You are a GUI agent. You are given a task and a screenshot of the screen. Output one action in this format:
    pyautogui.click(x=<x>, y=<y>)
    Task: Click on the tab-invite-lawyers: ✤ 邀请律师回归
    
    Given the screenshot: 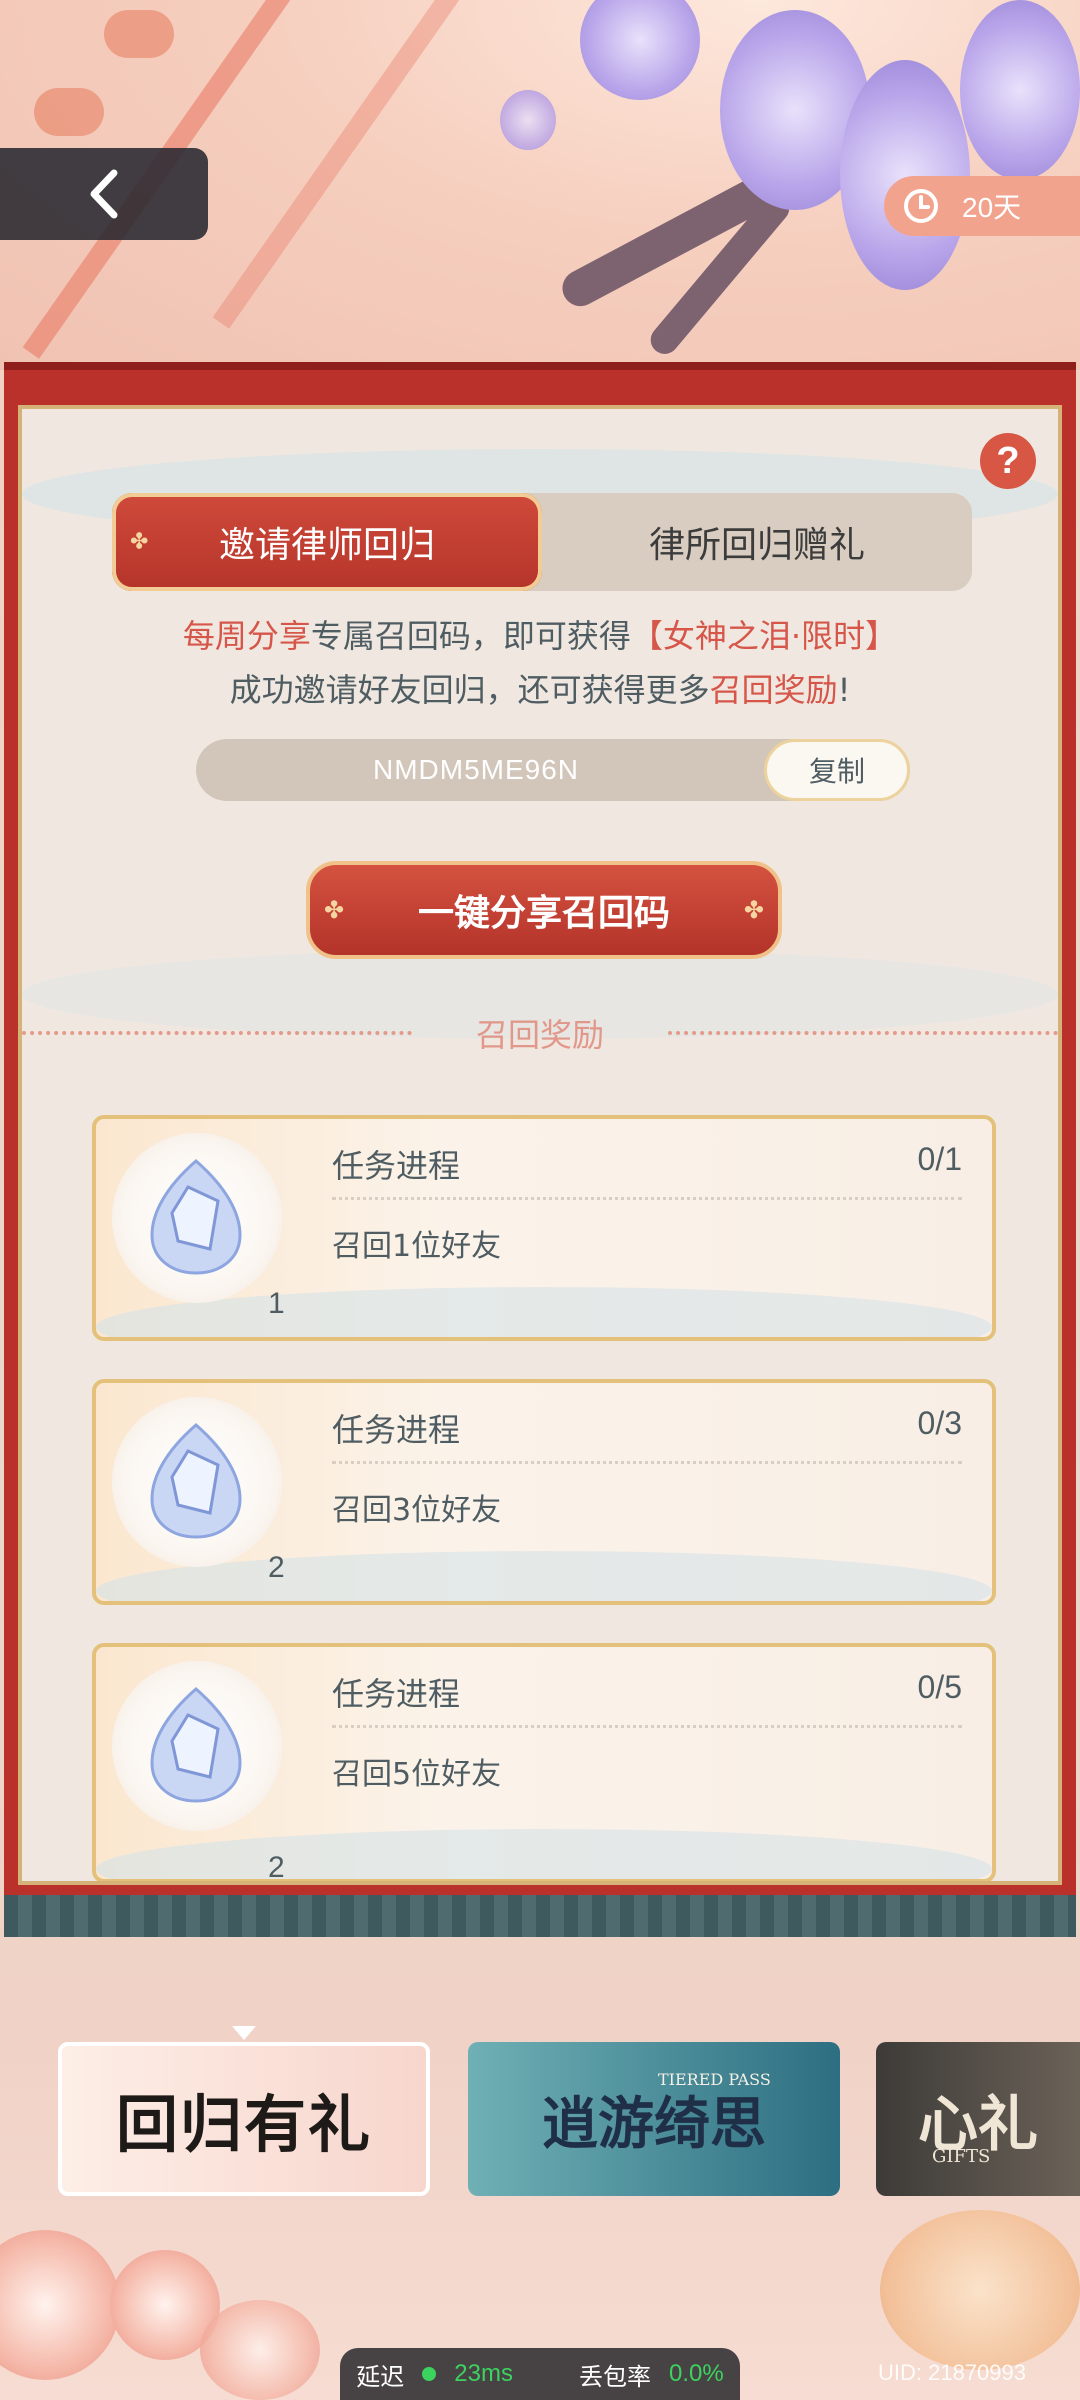 What is the action you would take?
    pyautogui.click(x=327, y=542)
    